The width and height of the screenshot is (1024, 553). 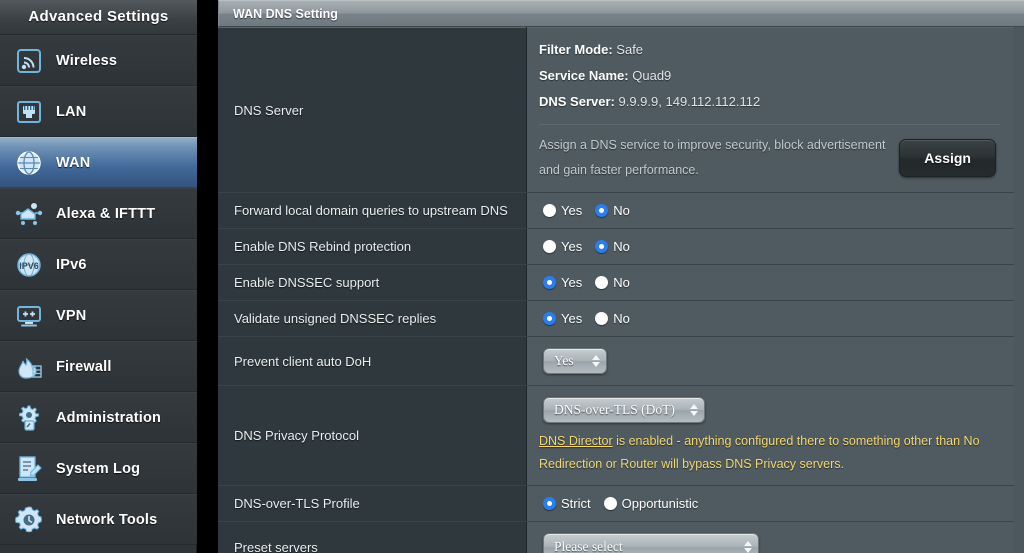 What do you see at coordinates (98, 162) in the screenshot?
I see `sidebar-item-wan: WAN` at bounding box center [98, 162].